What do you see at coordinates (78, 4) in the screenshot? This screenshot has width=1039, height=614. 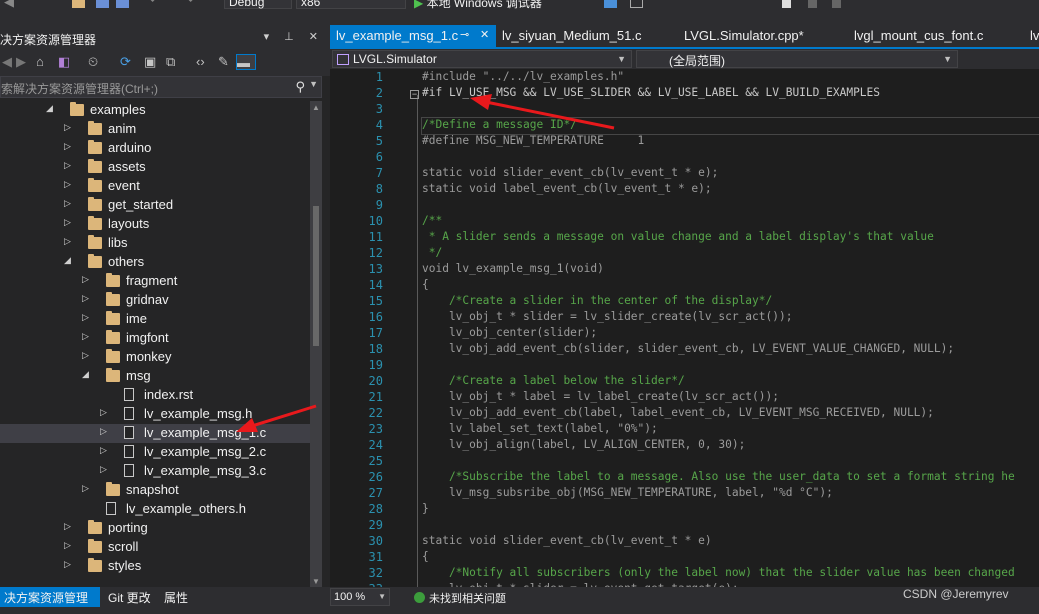 I see `open-folder-icon` at bounding box center [78, 4].